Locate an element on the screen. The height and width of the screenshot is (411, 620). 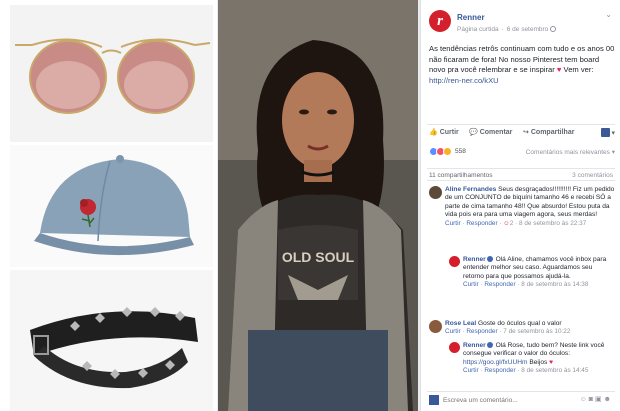
like-label: Curtir is located at coordinates (449, 132).